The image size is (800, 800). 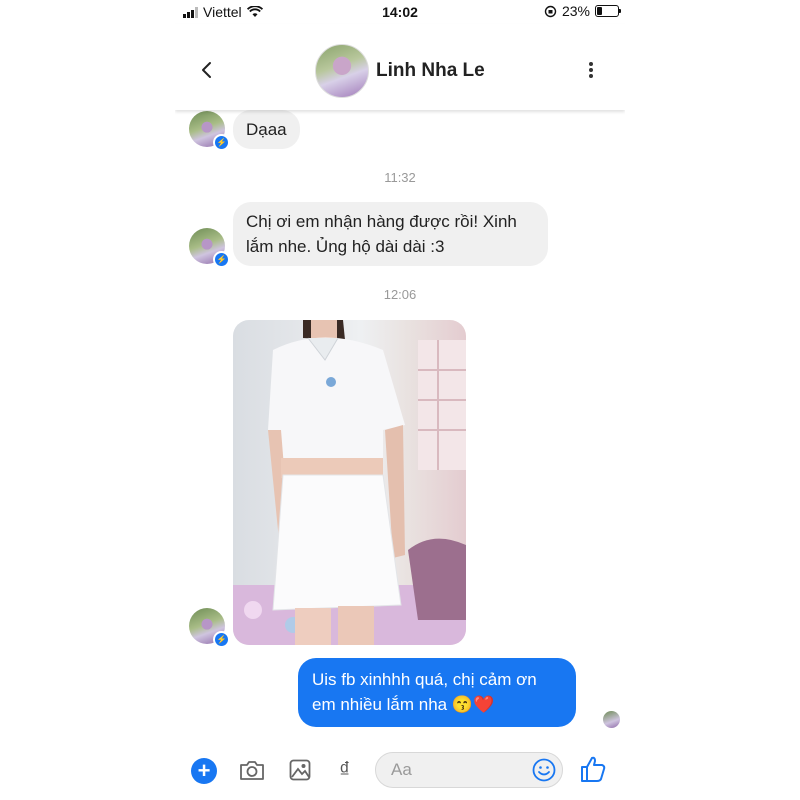 What do you see at coordinates (430, 71) in the screenshot?
I see `contact-name: Linh Nha Le` at bounding box center [430, 71].